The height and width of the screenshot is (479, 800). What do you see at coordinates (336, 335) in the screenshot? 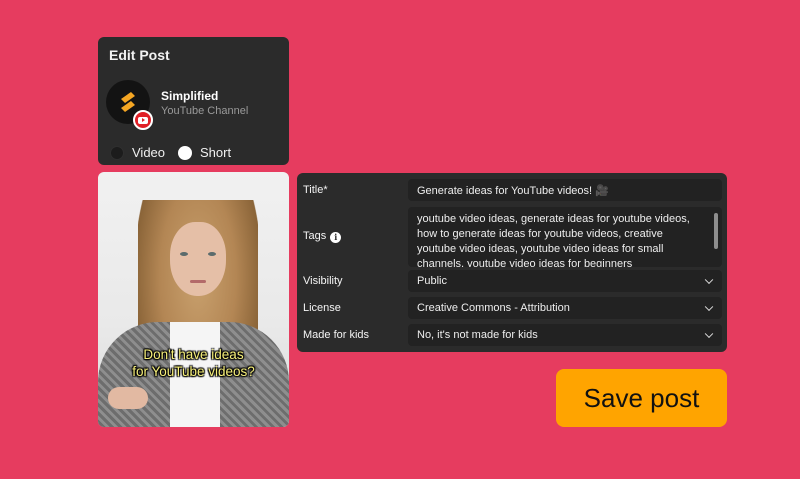
I see `kids-label: Made for kids` at bounding box center [336, 335].